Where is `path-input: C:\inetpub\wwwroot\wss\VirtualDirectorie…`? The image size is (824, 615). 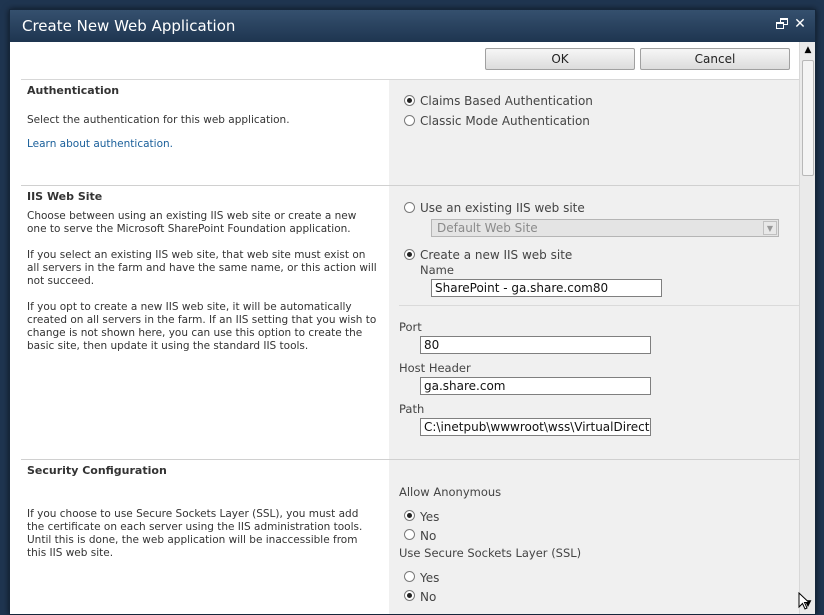 path-input: C:\inetpub\wwwroot\wss\VirtualDirectorie… is located at coordinates (535, 427).